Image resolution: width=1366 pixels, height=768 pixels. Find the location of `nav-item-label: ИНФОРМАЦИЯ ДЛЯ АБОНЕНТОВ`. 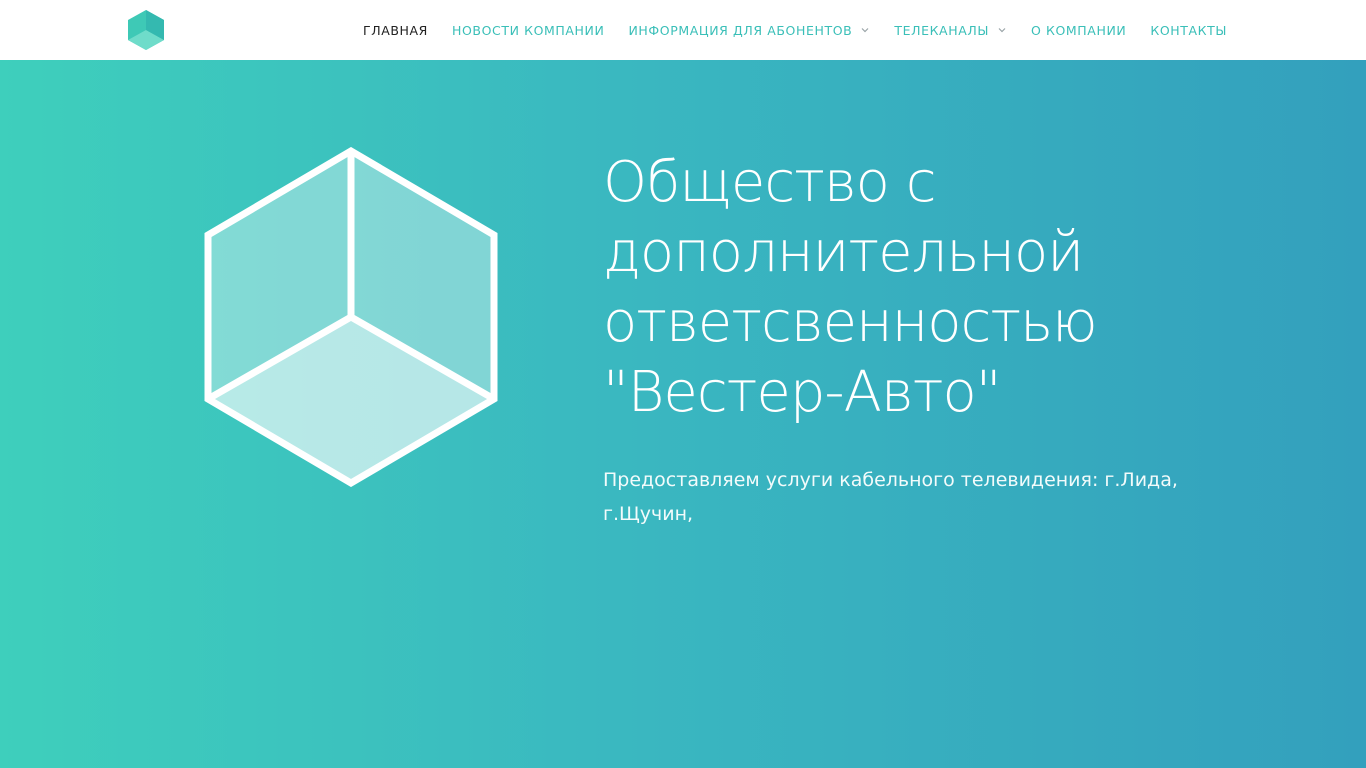

nav-item-label: ИНФОРМАЦИЯ ДЛЯ АБОНЕНТОВ is located at coordinates (740, 30).